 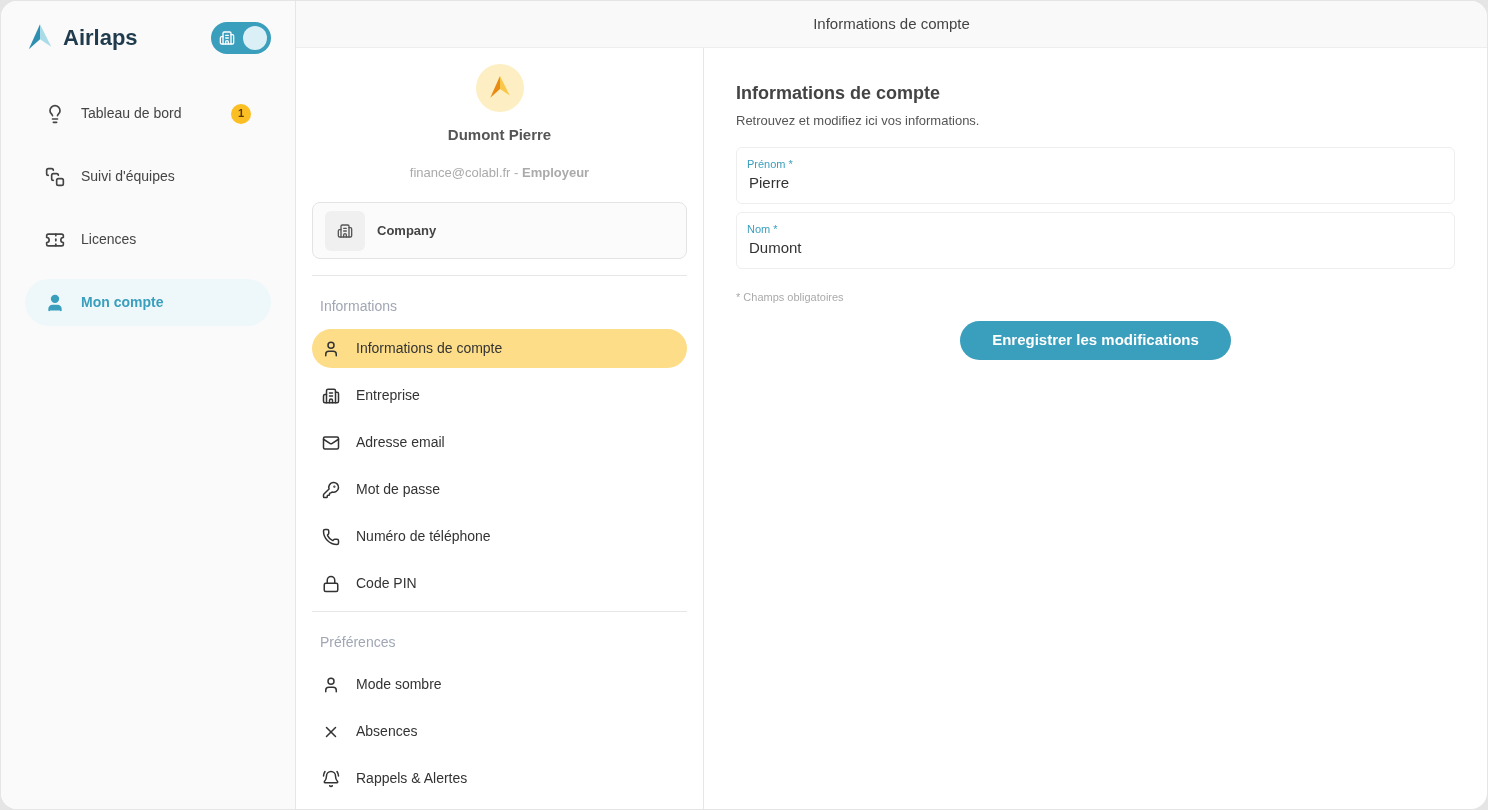 I want to click on field-value: Dumont, so click(x=775, y=248).